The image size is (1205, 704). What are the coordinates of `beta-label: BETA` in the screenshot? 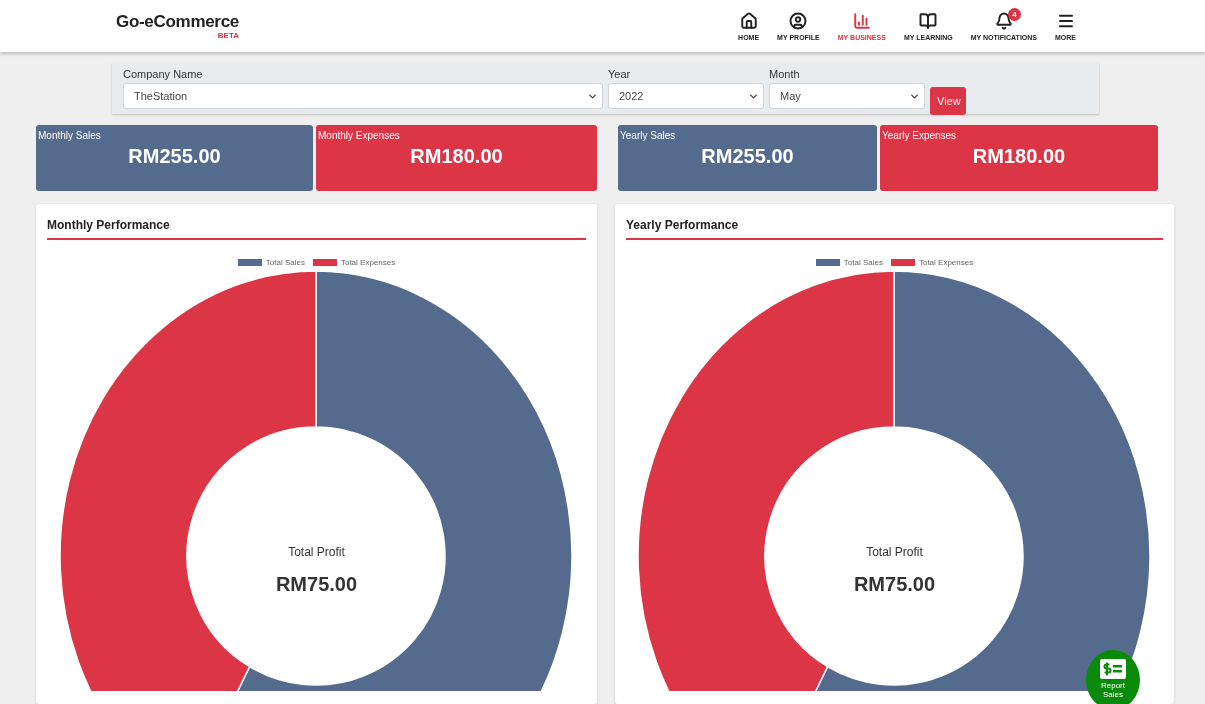 It's located at (228, 35).